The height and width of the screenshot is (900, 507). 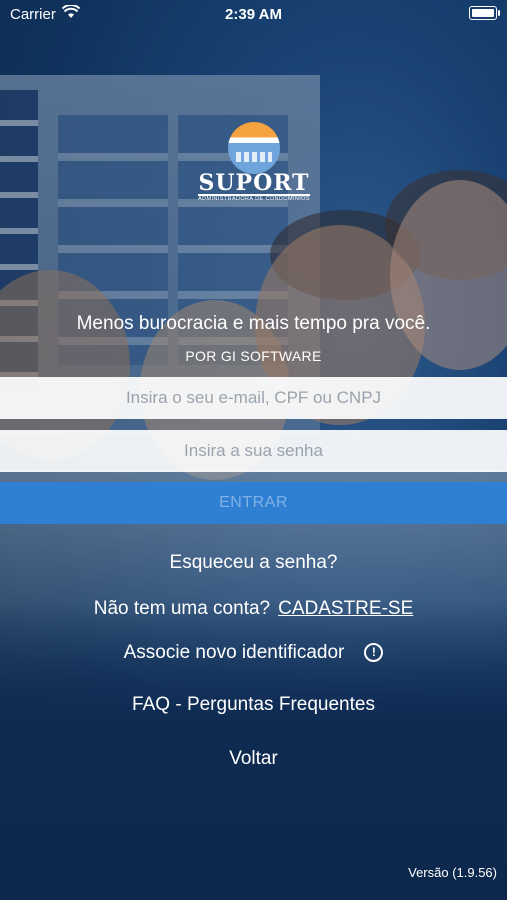 I want to click on forgot-password-link: Esqueceu a senha?, so click(x=253, y=563).